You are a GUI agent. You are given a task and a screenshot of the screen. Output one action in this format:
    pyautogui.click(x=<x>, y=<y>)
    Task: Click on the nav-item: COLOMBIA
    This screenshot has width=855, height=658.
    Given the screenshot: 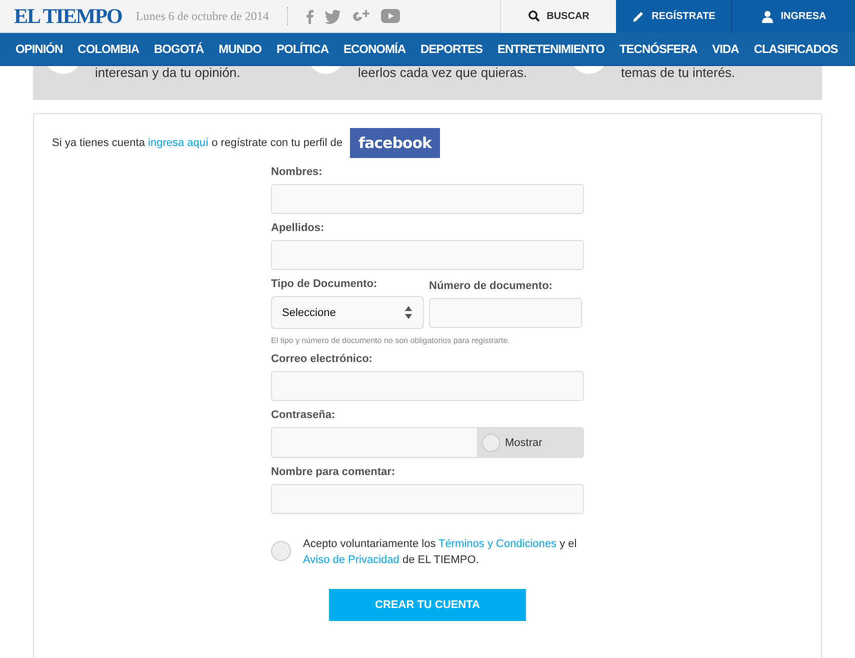 What is the action you would take?
    pyautogui.click(x=108, y=49)
    